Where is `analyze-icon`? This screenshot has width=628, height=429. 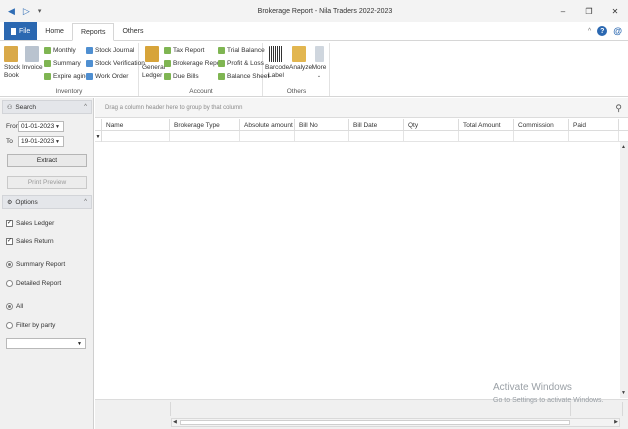
analyze-icon is located at coordinates (299, 54).